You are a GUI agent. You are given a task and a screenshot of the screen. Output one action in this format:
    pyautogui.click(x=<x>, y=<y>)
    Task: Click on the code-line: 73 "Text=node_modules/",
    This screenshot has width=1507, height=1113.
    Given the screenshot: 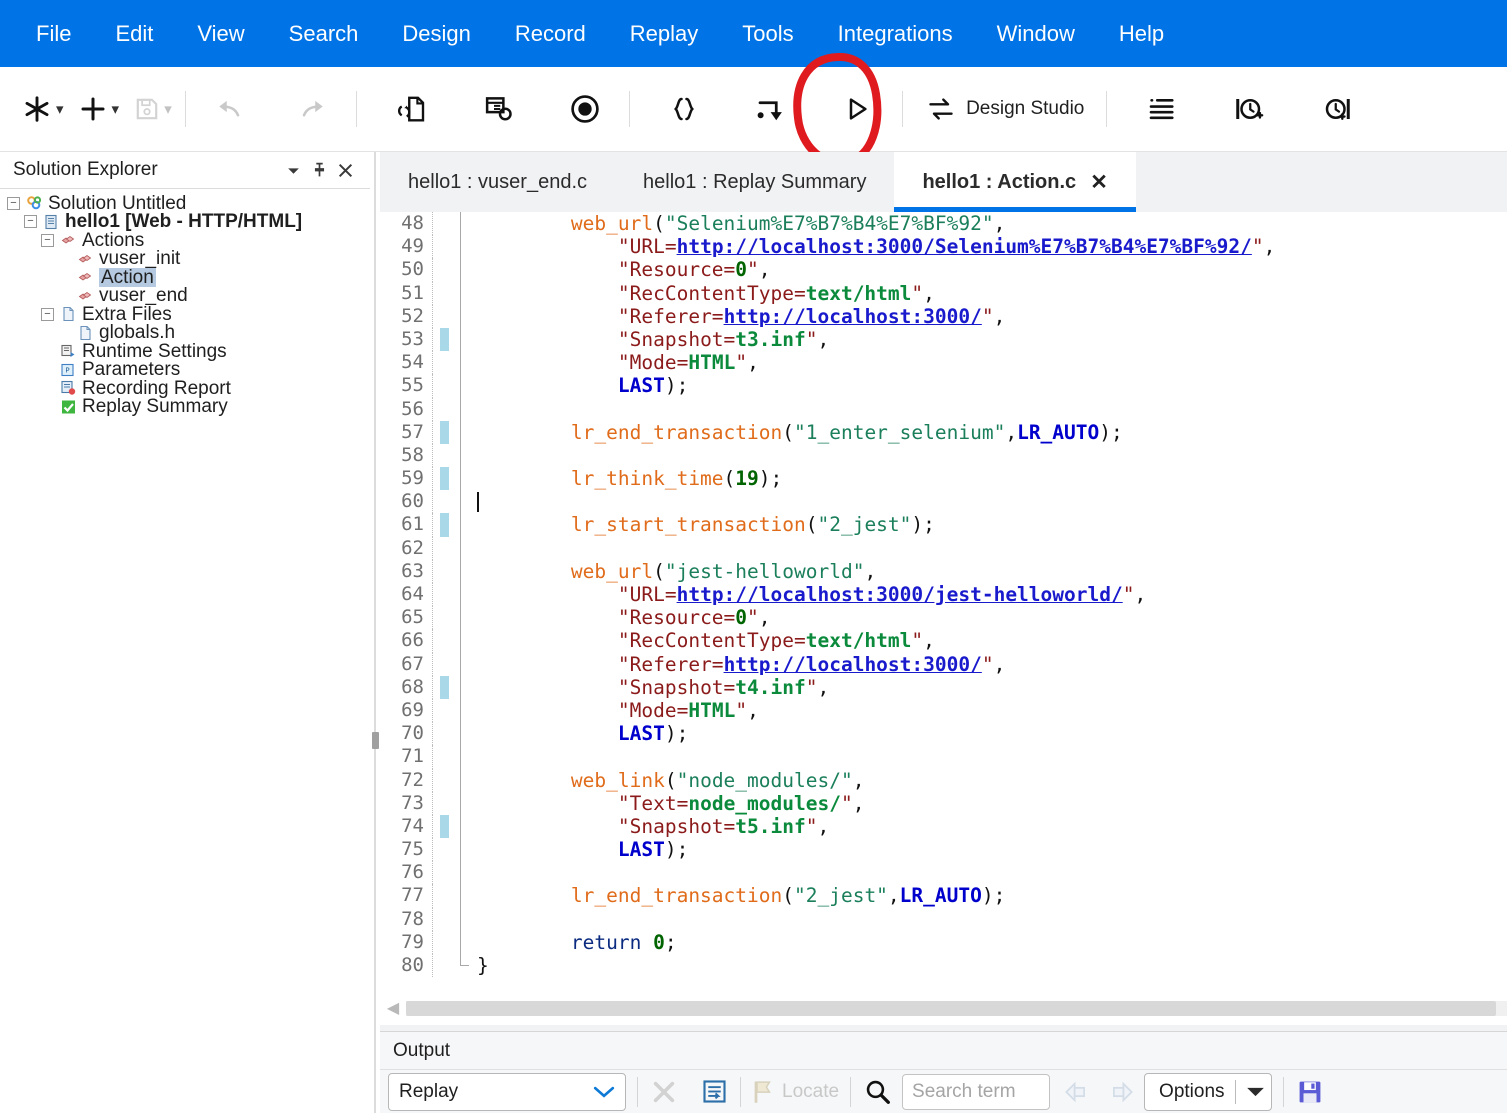 What is the action you would take?
    pyautogui.click(x=943, y=803)
    